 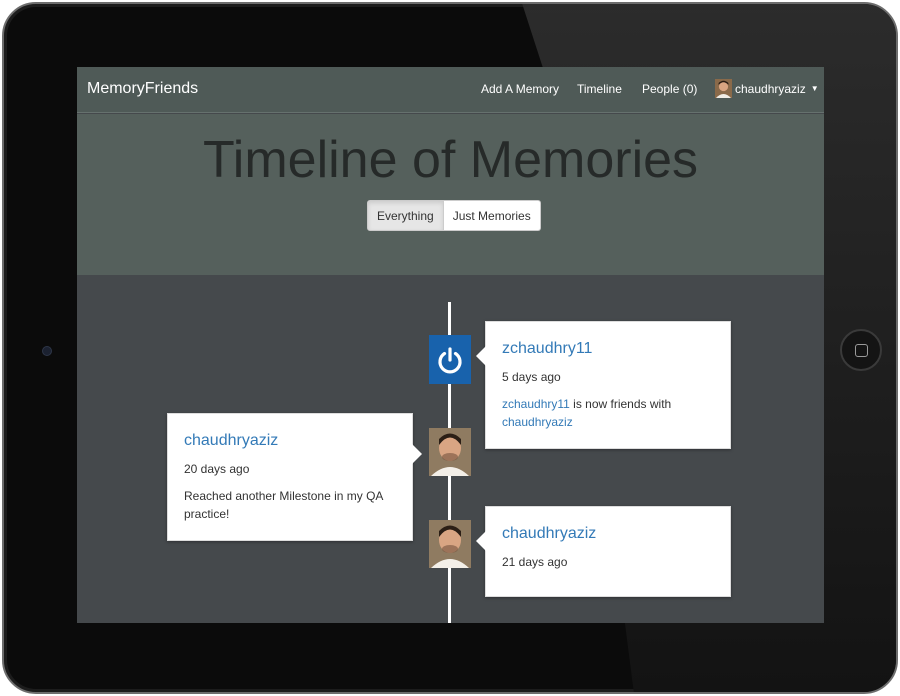 What do you see at coordinates (770, 88) in the screenshot?
I see `user-menu-label: chaudhryaziz` at bounding box center [770, 88].